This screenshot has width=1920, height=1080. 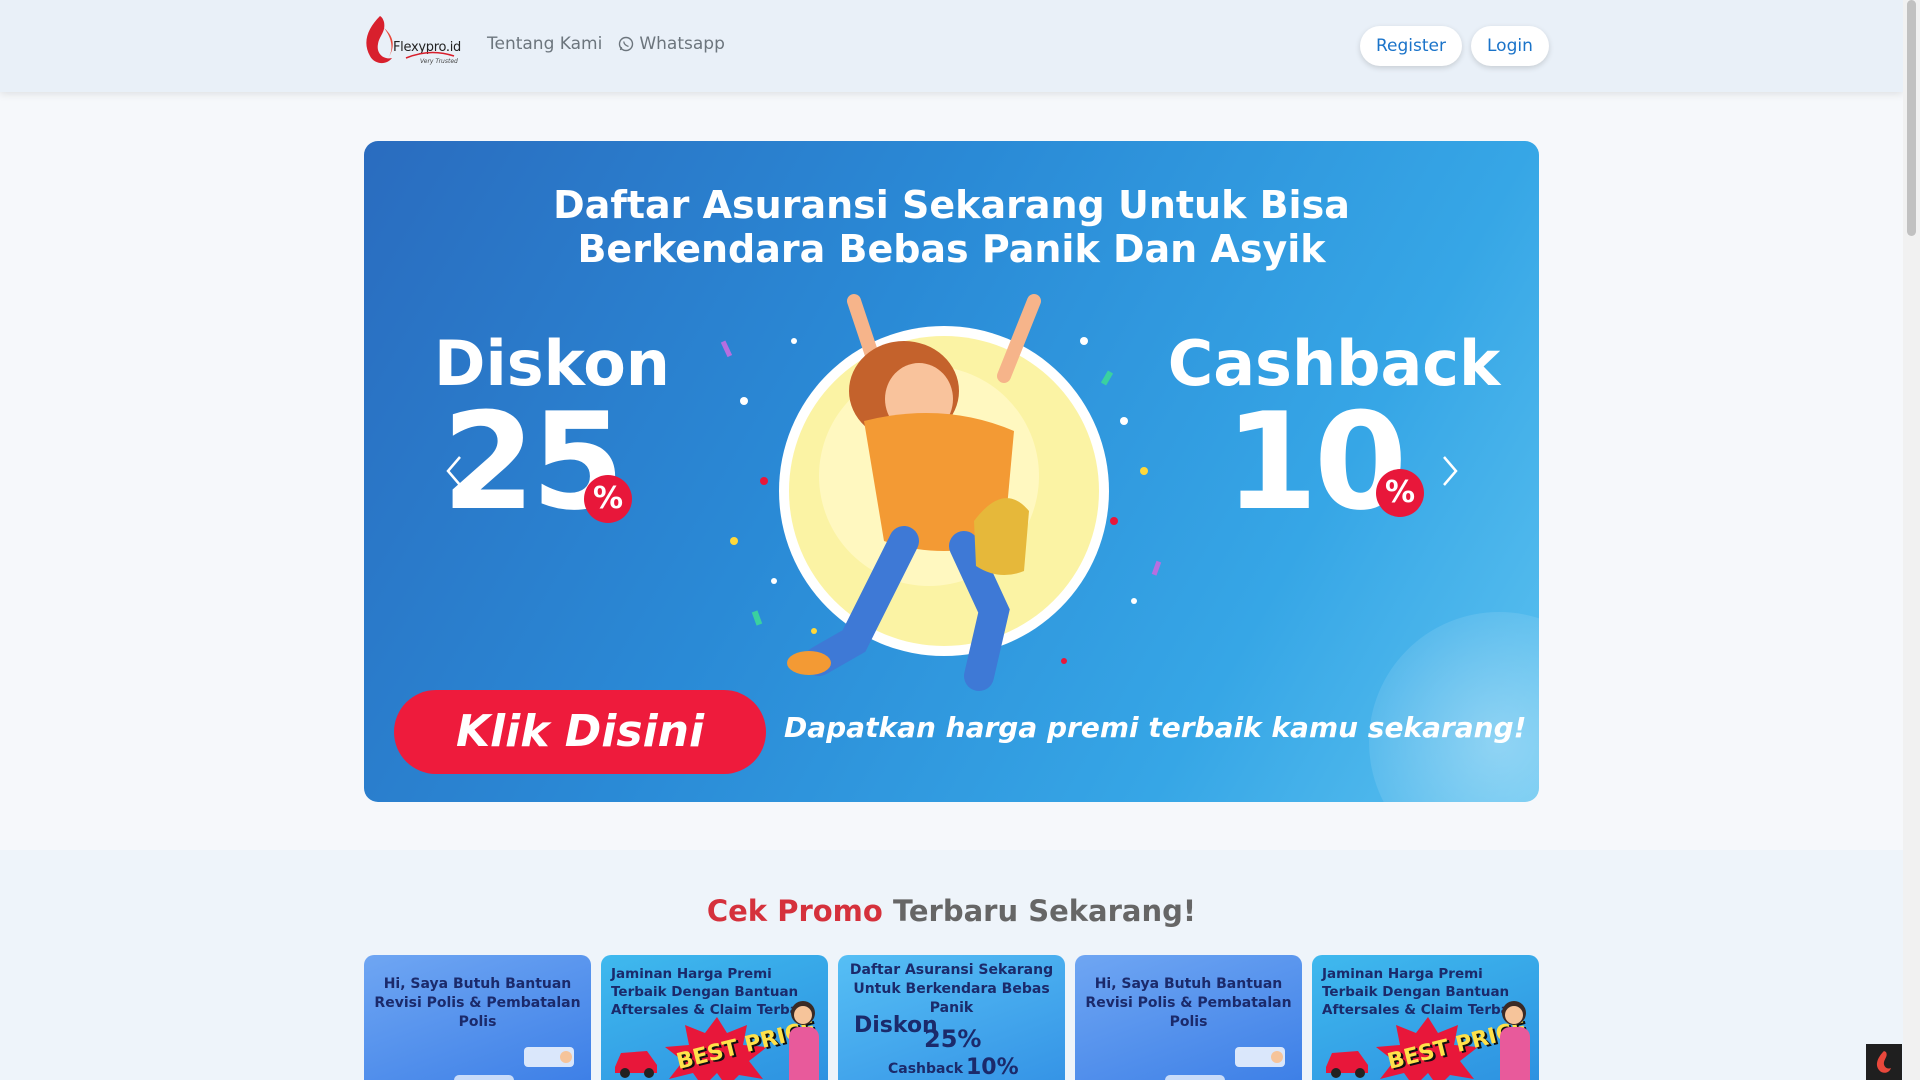 I want to click on floating-logo-button, so click(x=1884, y=1062).